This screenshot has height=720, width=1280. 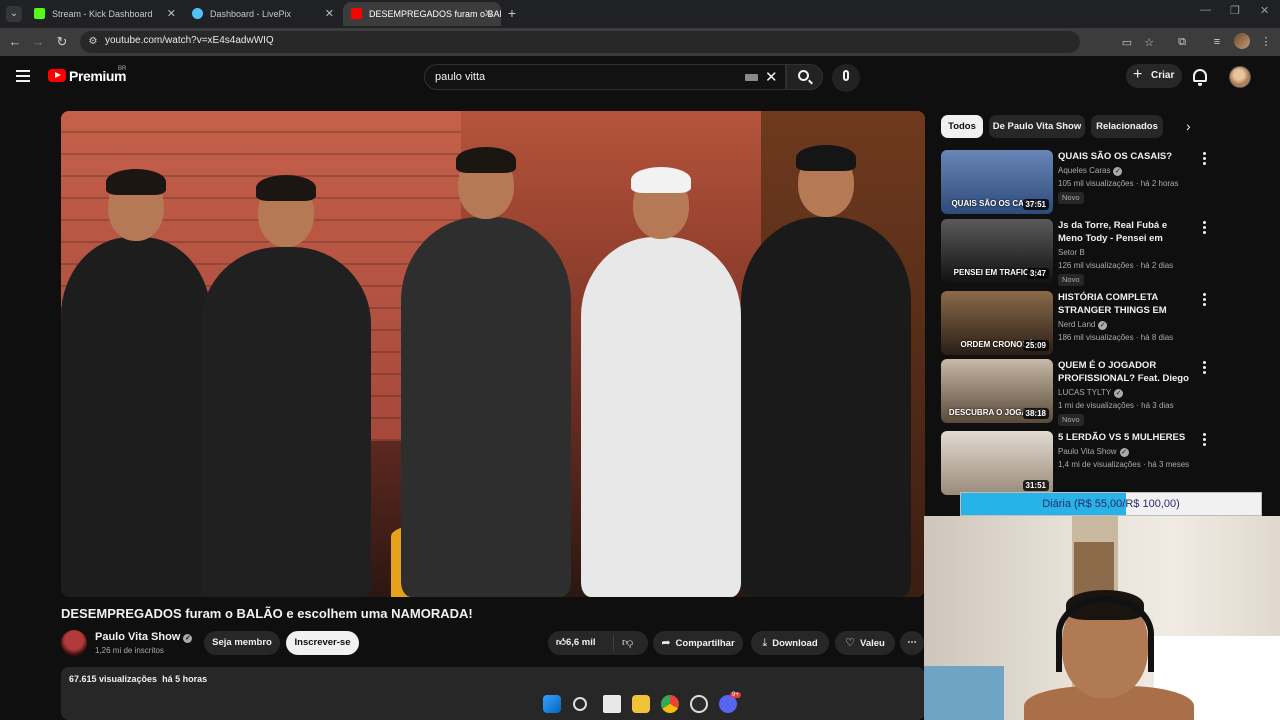 What do you see at coordinates (1217, 42) in the screenshot?
I see `reading-list-icon: ≡` at bounding box center [1217, 42].